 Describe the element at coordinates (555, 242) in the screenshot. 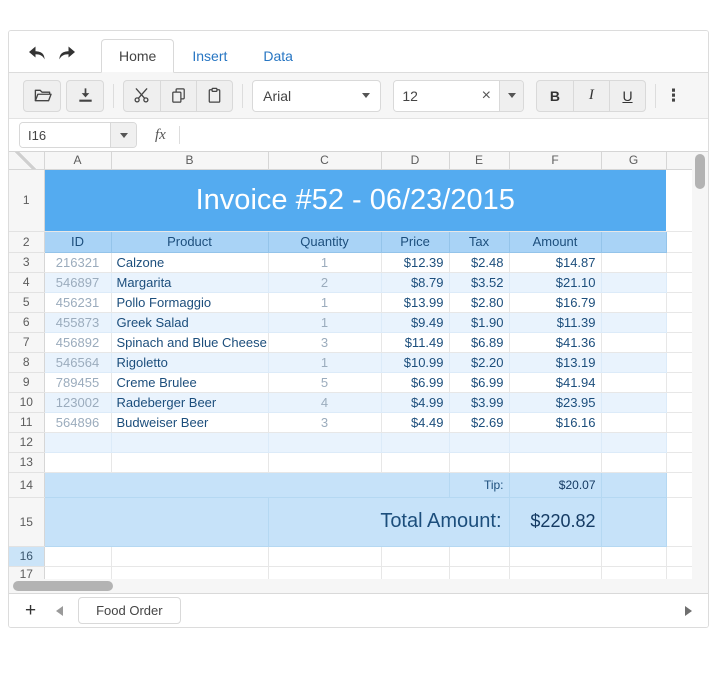

I see `table-header-amount: Amount` at that location.